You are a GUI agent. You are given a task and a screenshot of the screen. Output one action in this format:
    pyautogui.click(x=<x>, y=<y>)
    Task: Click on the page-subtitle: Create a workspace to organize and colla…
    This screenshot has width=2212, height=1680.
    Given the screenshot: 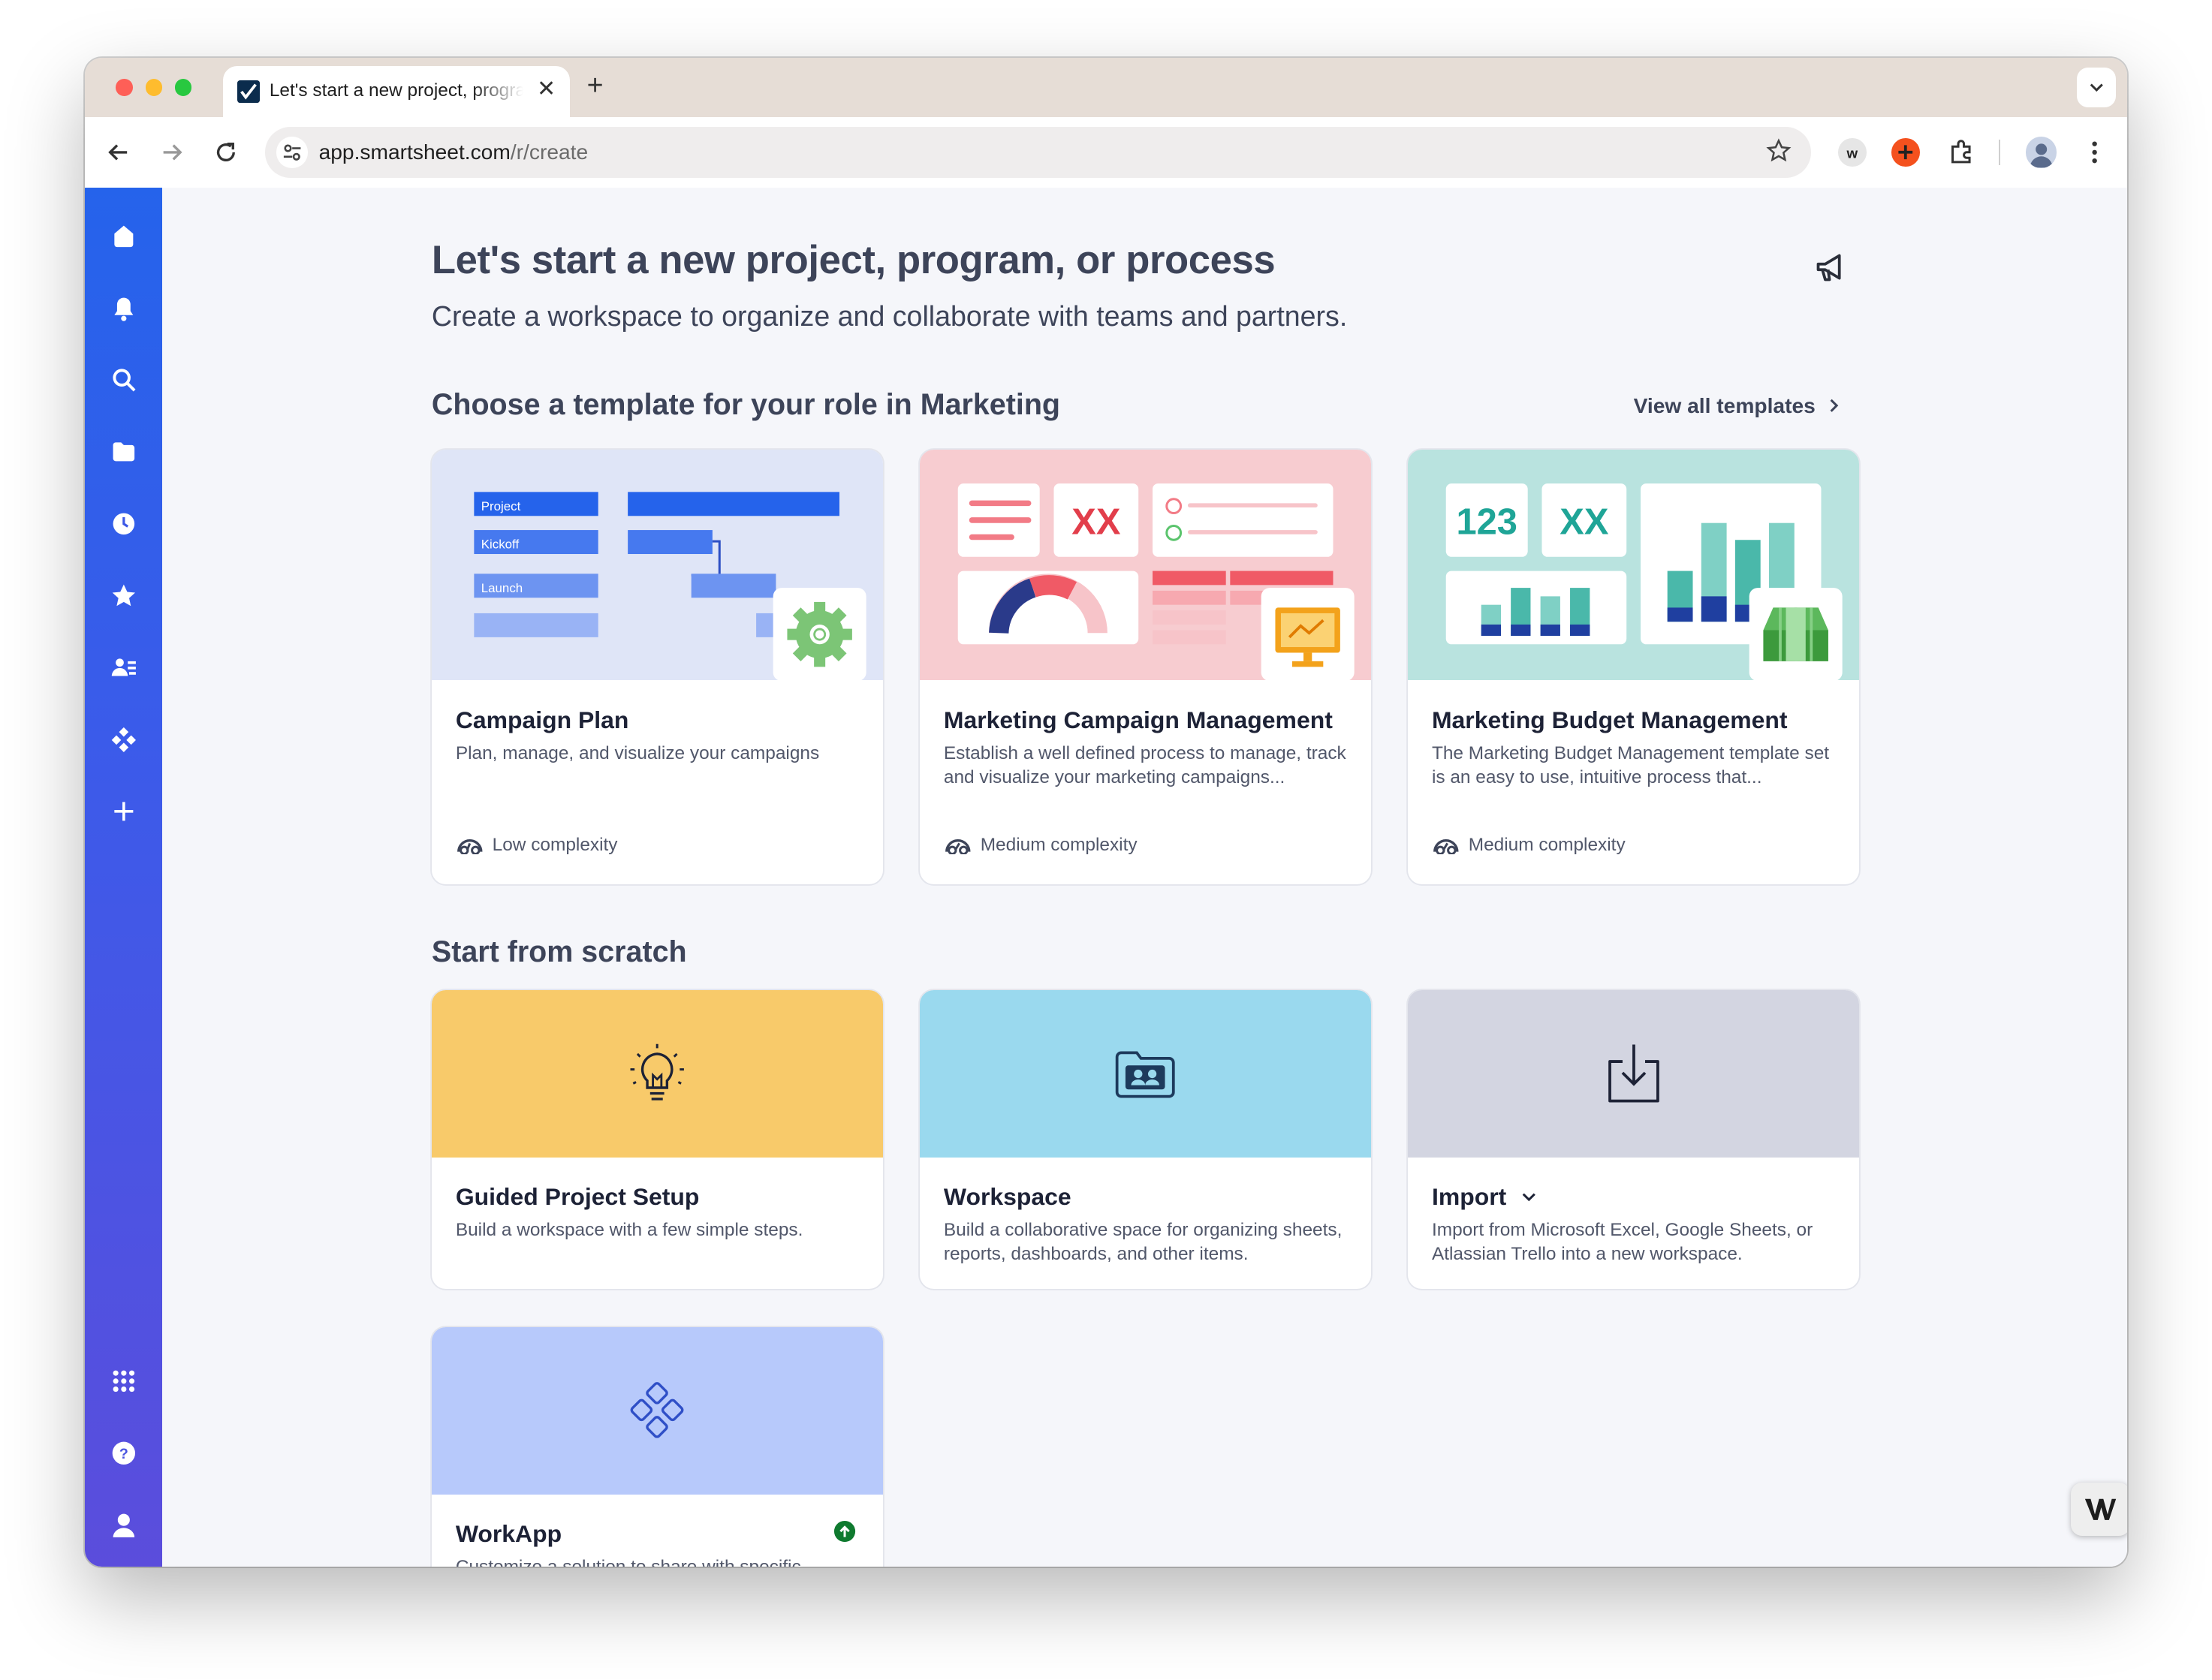 What is the action you would take?
    pyautogui.click(x=889, y=316)
    